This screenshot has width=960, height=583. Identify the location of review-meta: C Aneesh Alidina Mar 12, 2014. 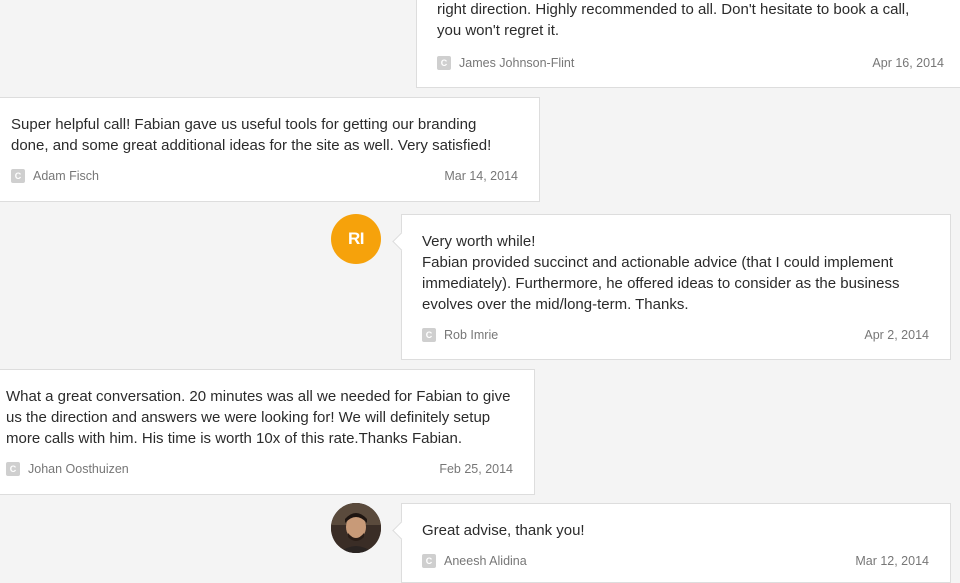
(675, 562).